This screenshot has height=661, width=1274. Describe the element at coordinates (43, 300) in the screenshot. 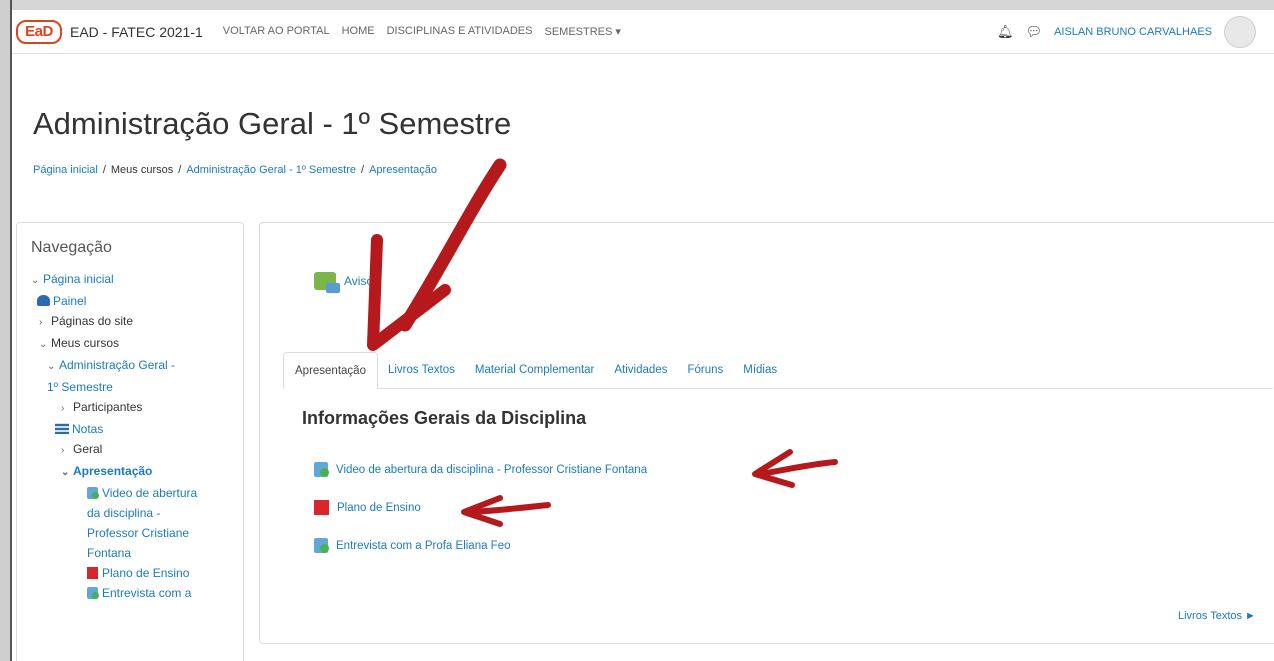

I see `dashboard-icon` at that location.